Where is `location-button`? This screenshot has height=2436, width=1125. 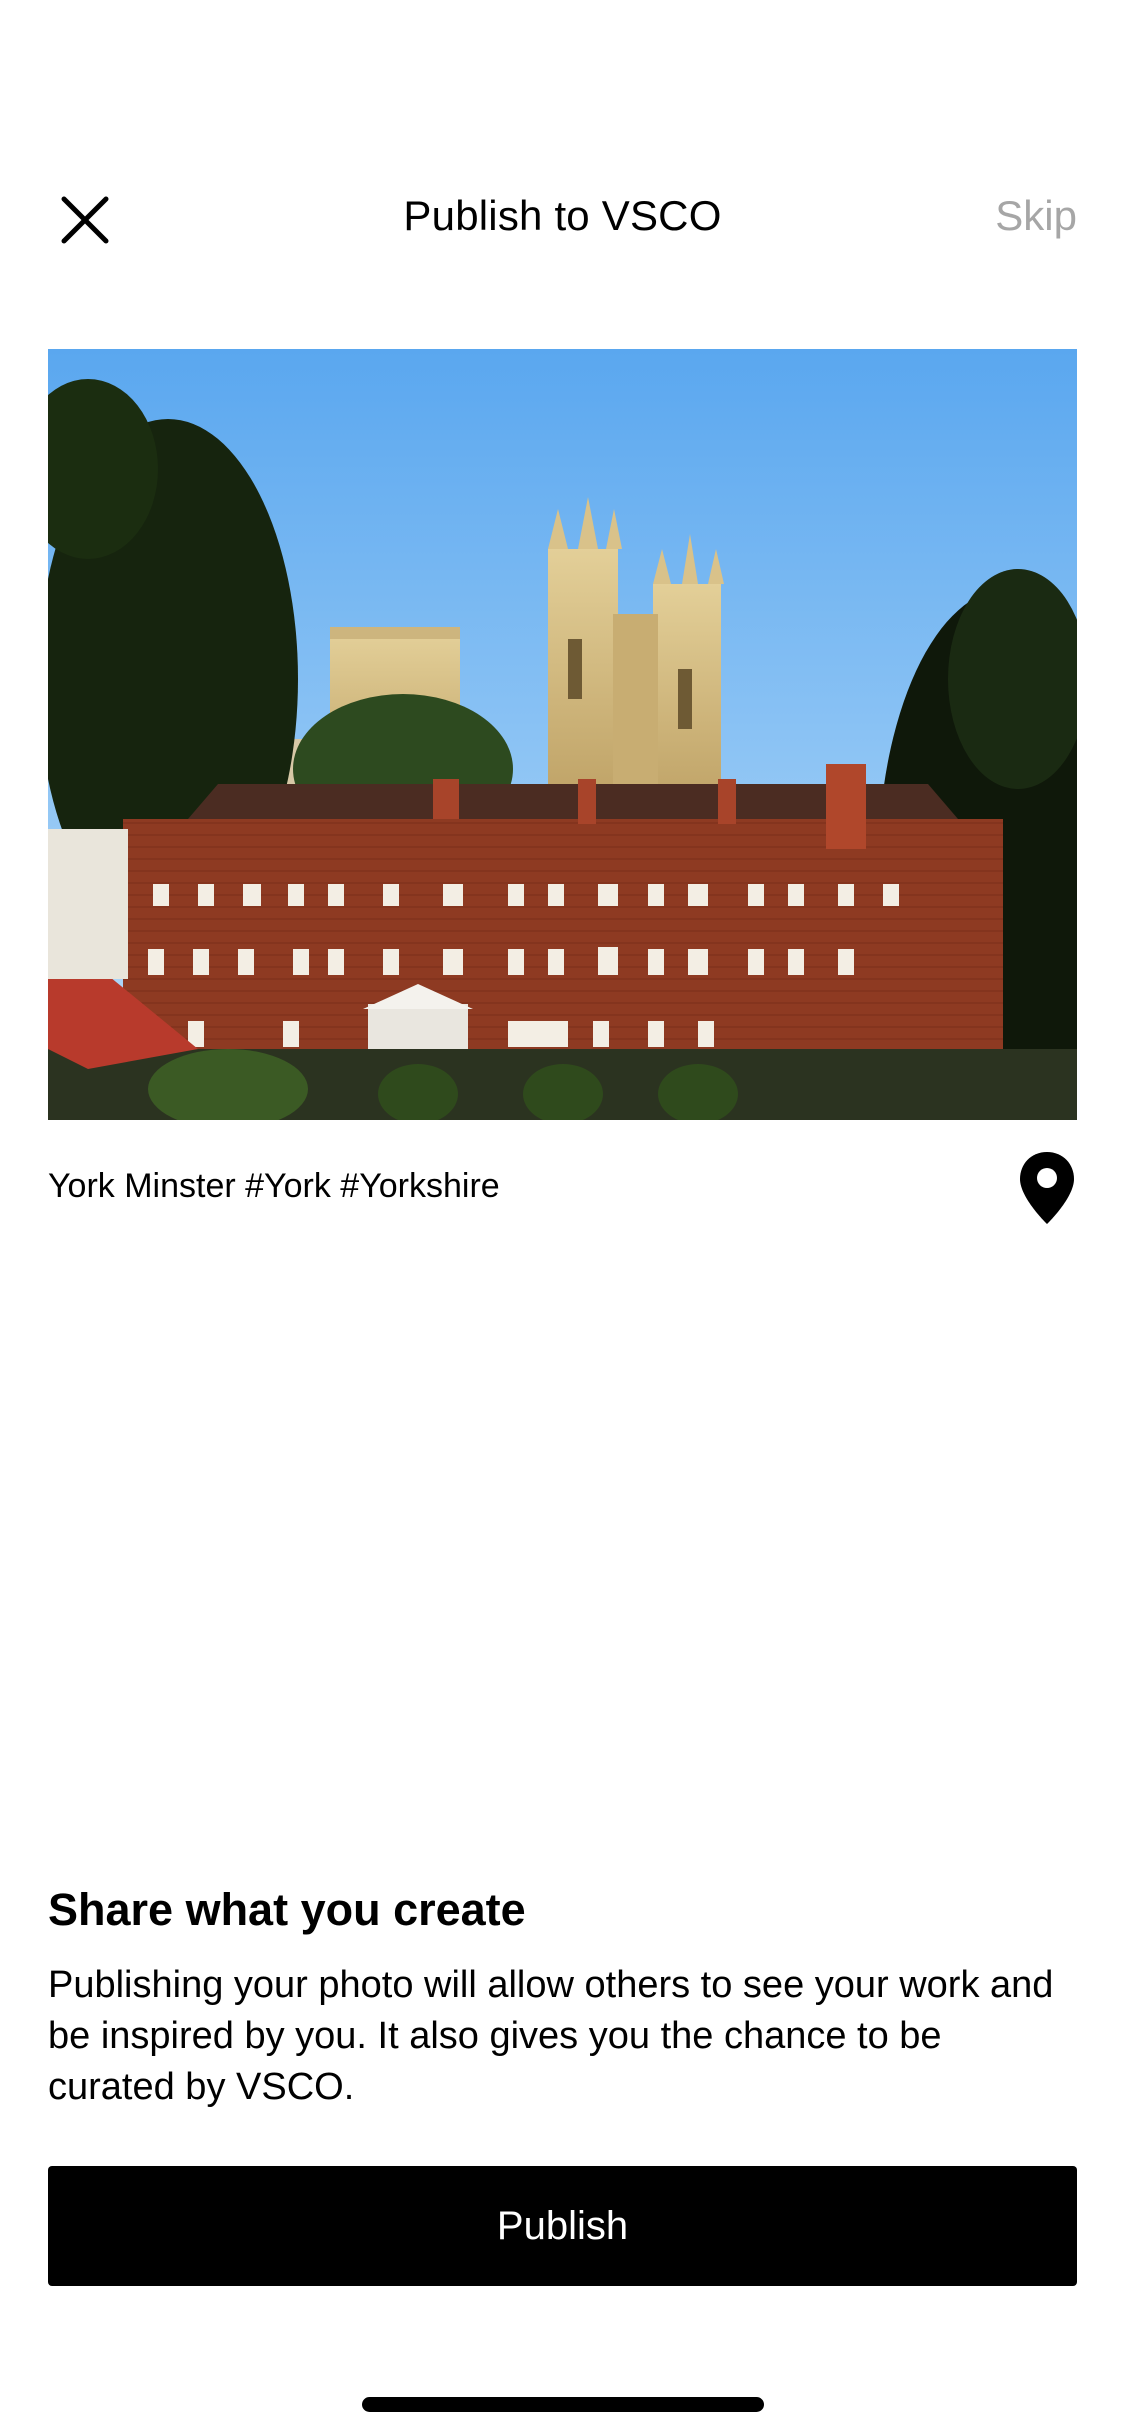
location-button is located at coordinates (1047, 1188).